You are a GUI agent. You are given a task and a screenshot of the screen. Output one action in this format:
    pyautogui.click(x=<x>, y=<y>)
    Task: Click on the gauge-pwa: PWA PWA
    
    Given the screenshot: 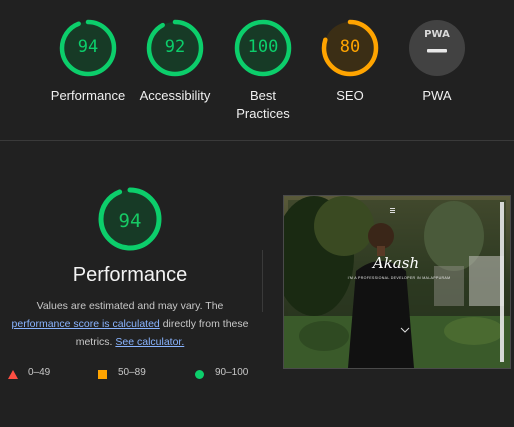 What is the action you would take?
    pyautogui.click(x=437, y=61)
    